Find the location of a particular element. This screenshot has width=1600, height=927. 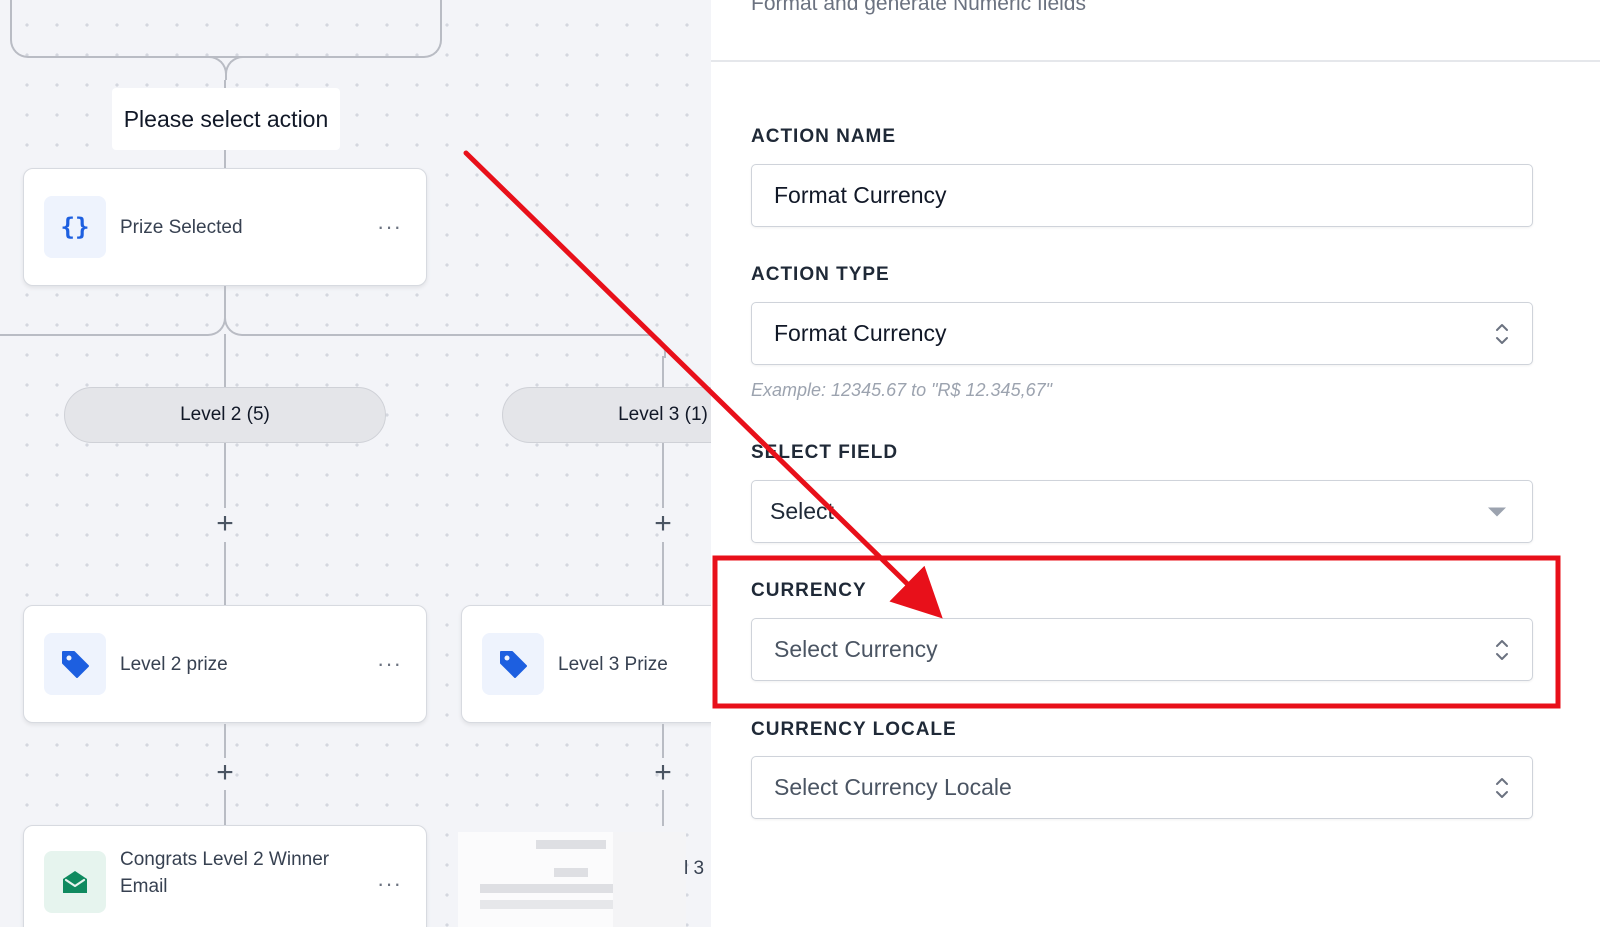

node-prize-selected: {} Prize Selected ··· is located at coordinates (225, 227).